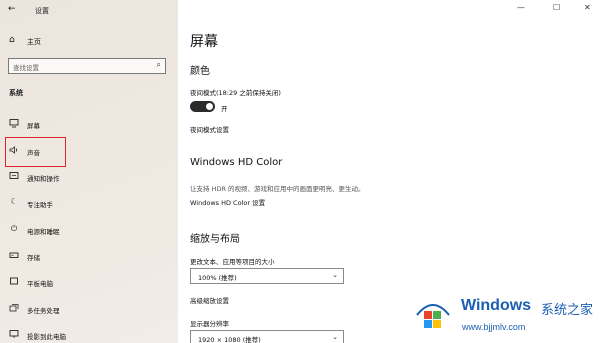 The image size is (600, 343). Describe the element at coordinates (209, 129) in the screenshot. I see `night-mode-settings-link: 夜间模式设置` at that location.